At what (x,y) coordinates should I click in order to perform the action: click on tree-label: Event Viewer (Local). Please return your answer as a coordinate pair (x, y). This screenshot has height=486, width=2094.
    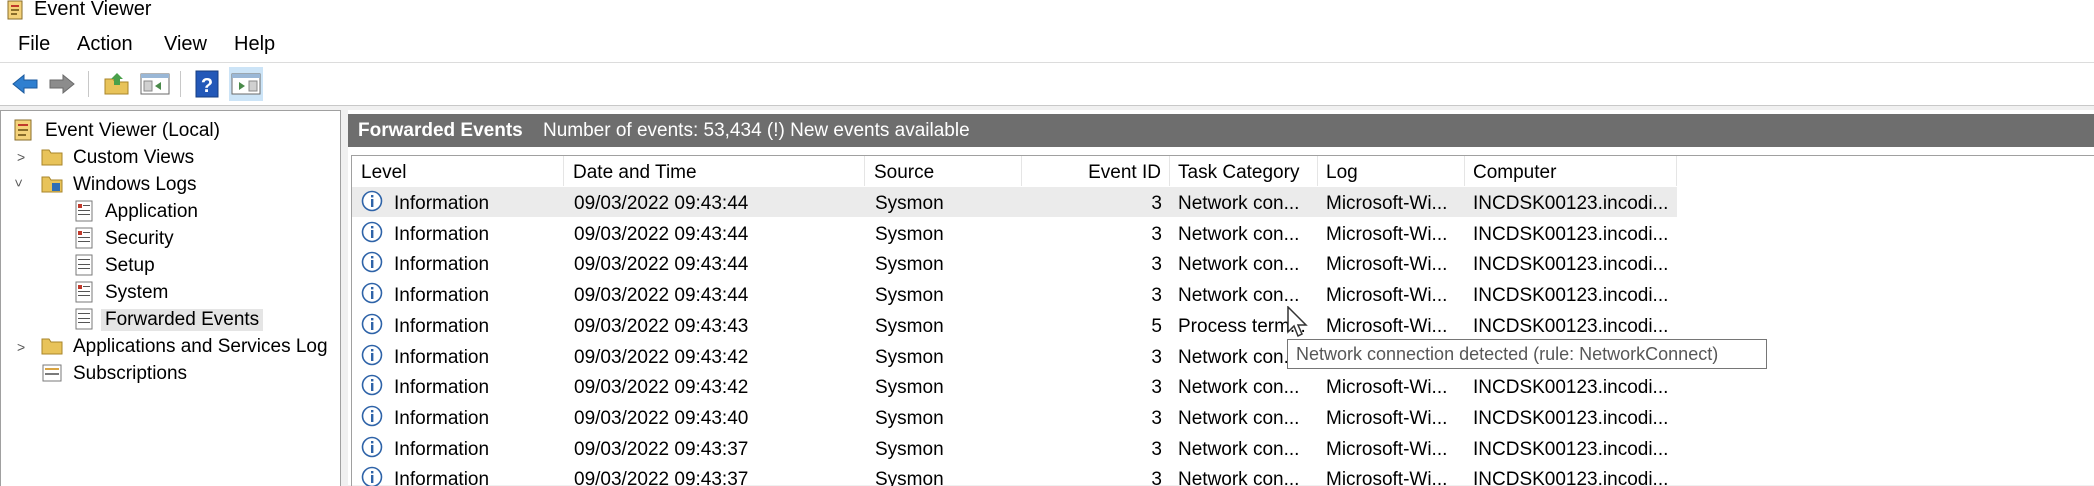
    Looking at the image, I should click on (132, 130).